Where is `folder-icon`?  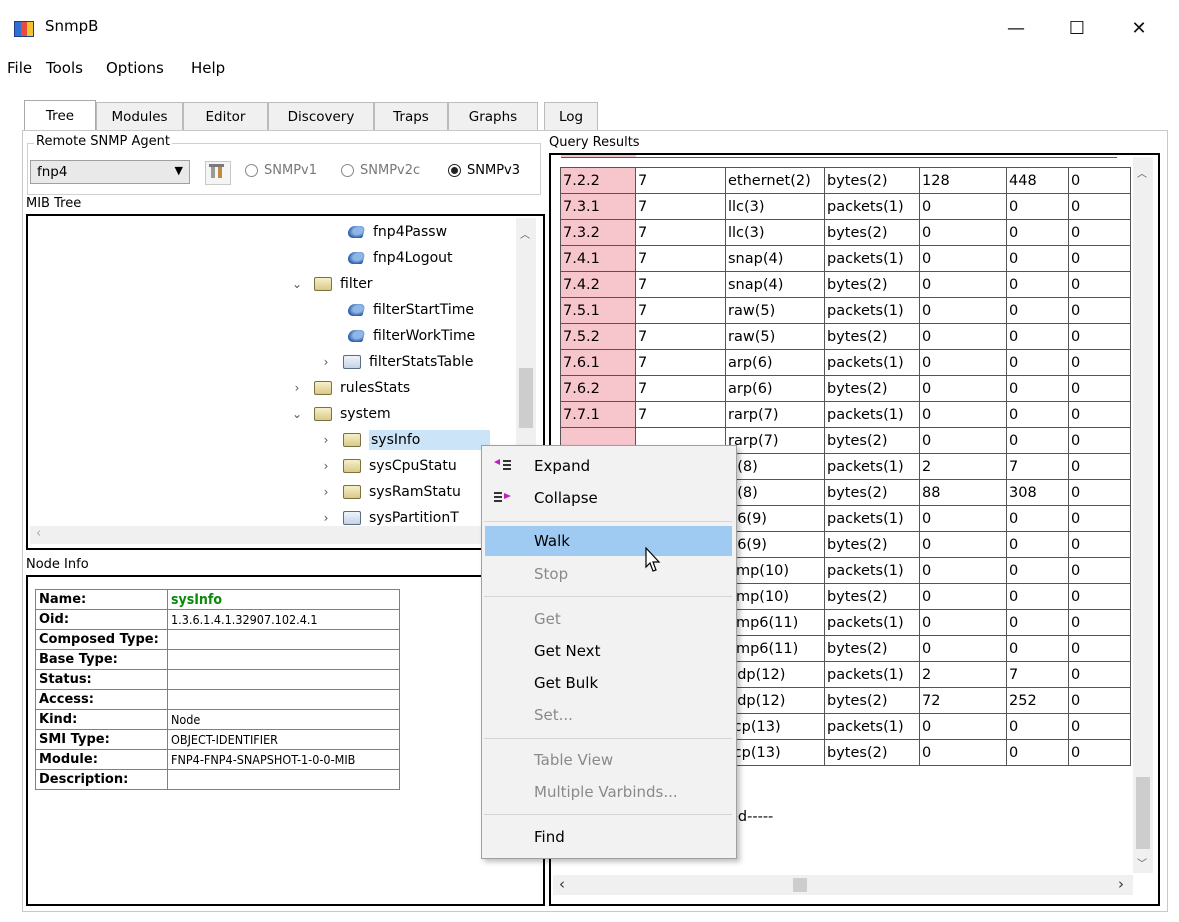
folder-icon is located at coordinates (323, 388).